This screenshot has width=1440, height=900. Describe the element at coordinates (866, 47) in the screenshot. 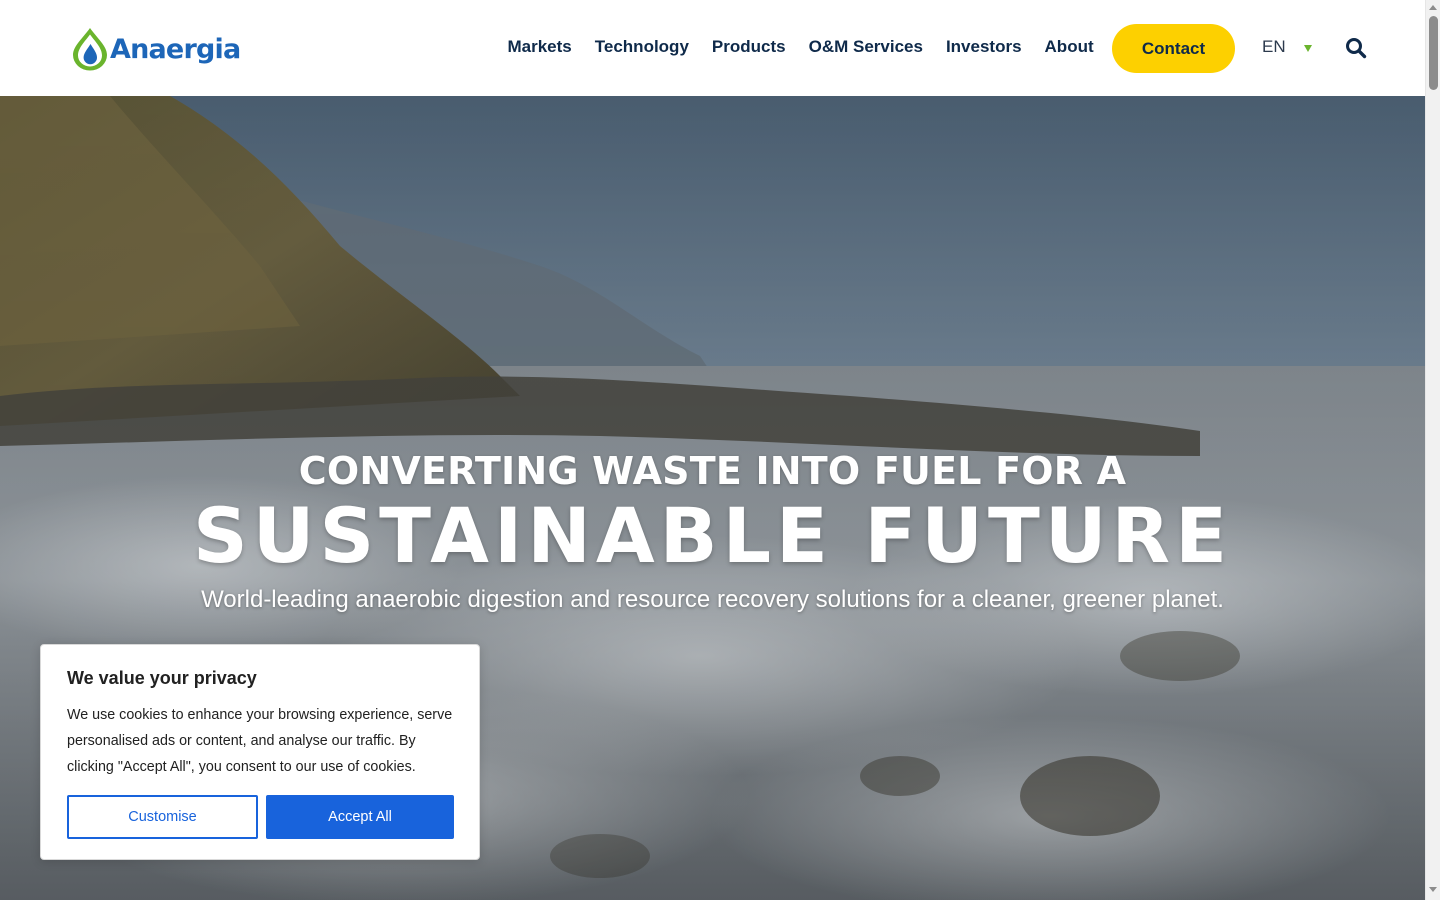

I see `nav-om-services: O&M Services` at that location.